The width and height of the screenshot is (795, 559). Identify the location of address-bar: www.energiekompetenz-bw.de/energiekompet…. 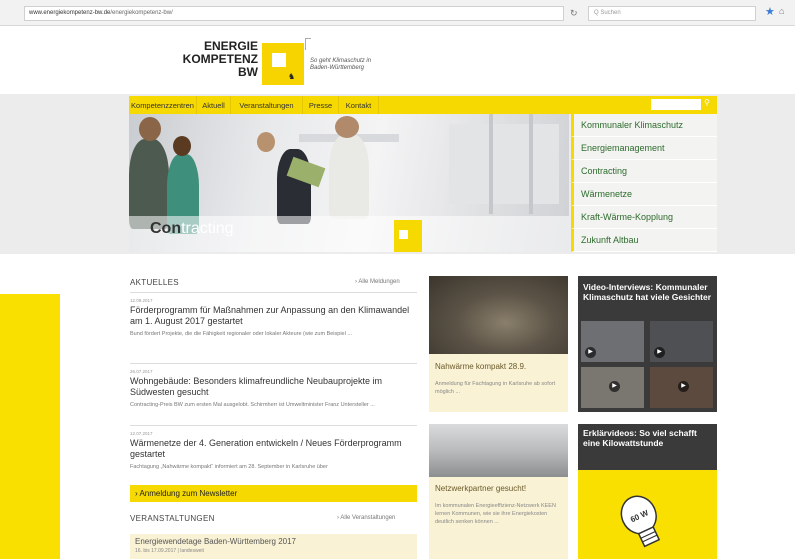
(294, 13).